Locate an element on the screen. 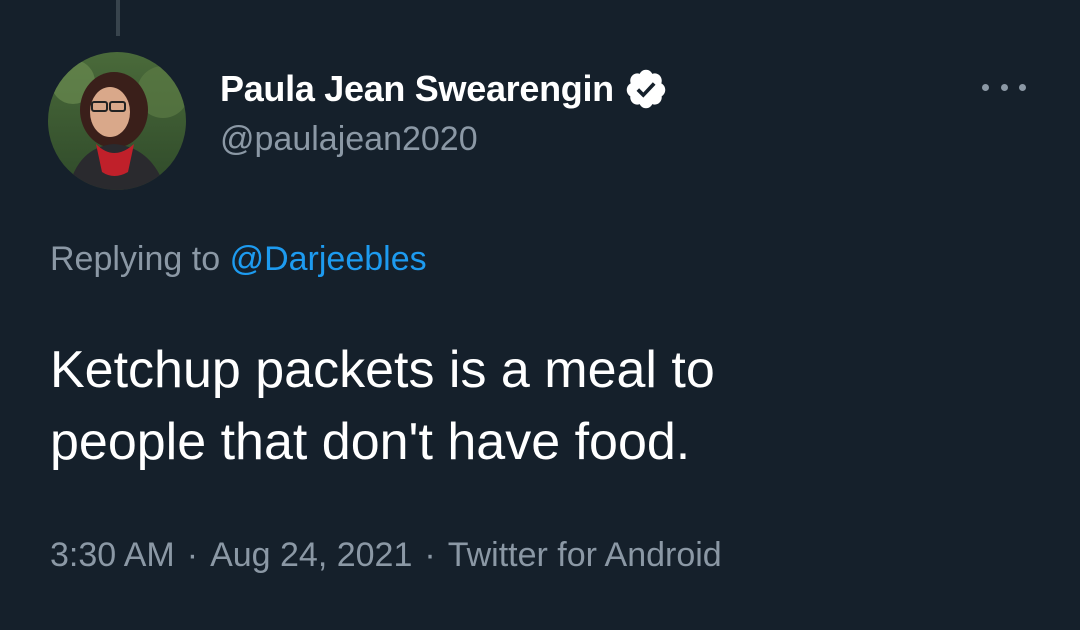 The height and width of the screenshot is (630, 1080). reply-mention-link: @Darjeebles is located at coordinates (328, 259).